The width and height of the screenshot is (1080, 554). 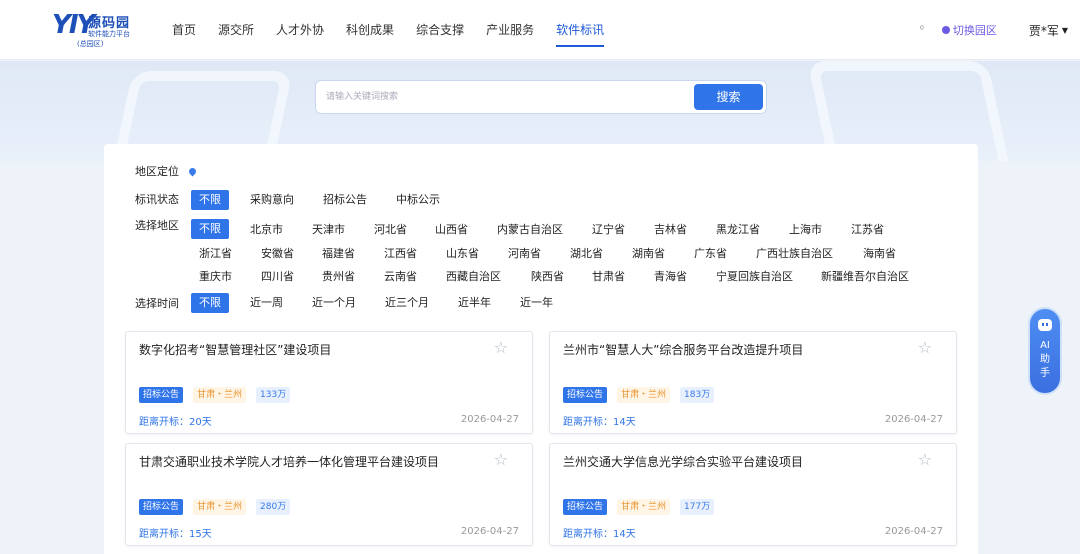 What do you see at coordinates (697, 395) in the screenshot?
I see `bid-amount-badge: 183万` at bounding box center [697, 395].